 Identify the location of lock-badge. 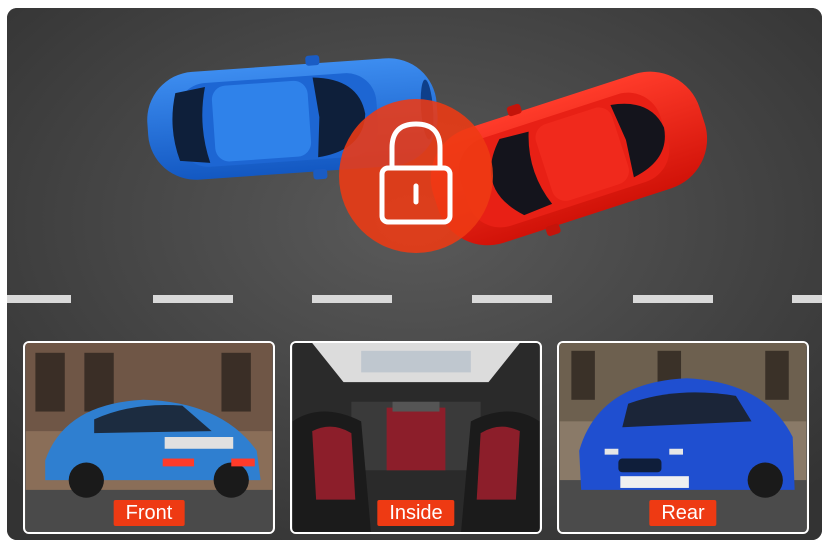
(416, 176).